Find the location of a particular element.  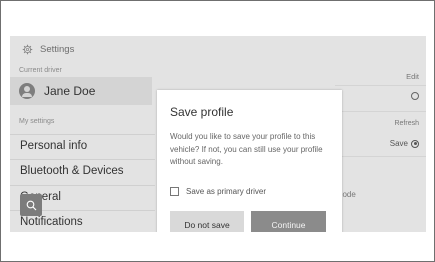

current-driver-label: Current driver is located at coordinates (40, 70).